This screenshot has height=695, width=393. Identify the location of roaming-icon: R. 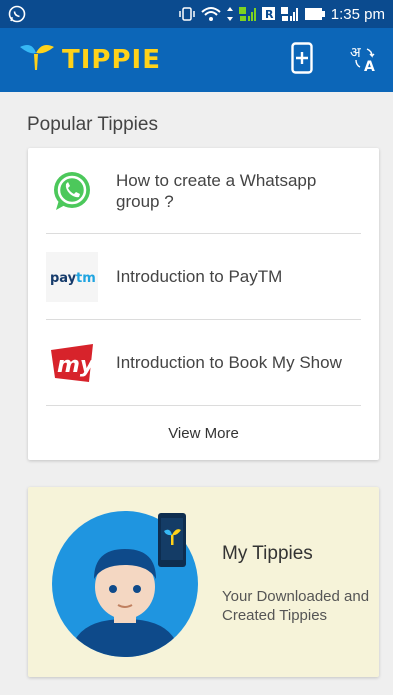
(268, 14).